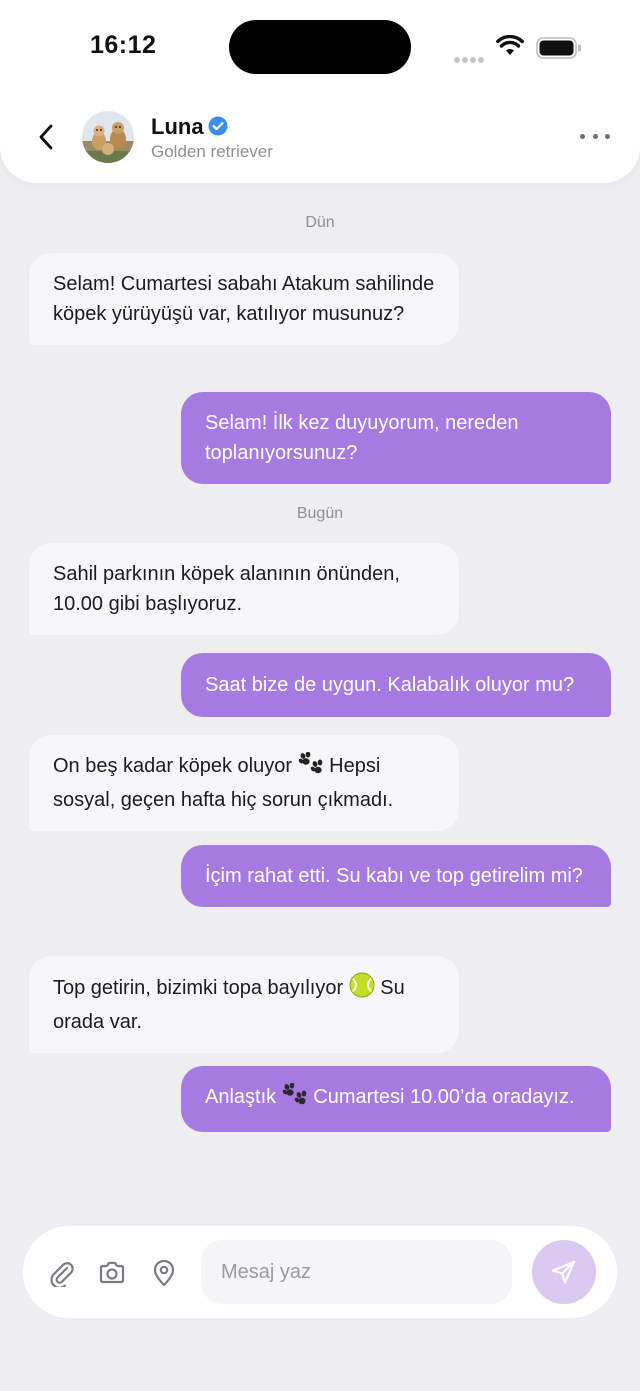  I want to click on more-options-button, so click(595, 136).